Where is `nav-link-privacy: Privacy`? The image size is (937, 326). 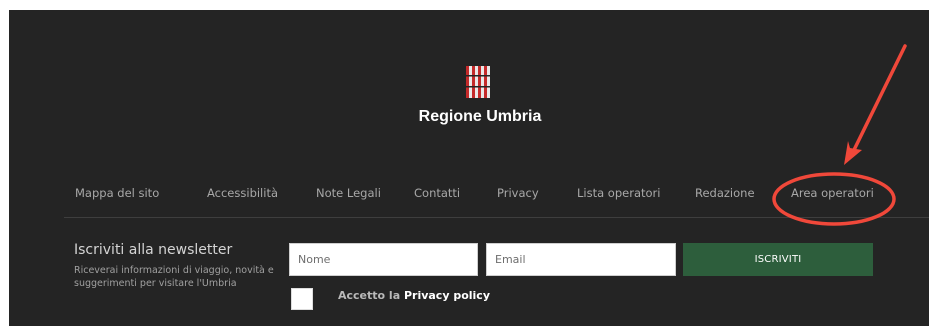 nav-link-privacy: Privacy is located at coordinates (518, 193).